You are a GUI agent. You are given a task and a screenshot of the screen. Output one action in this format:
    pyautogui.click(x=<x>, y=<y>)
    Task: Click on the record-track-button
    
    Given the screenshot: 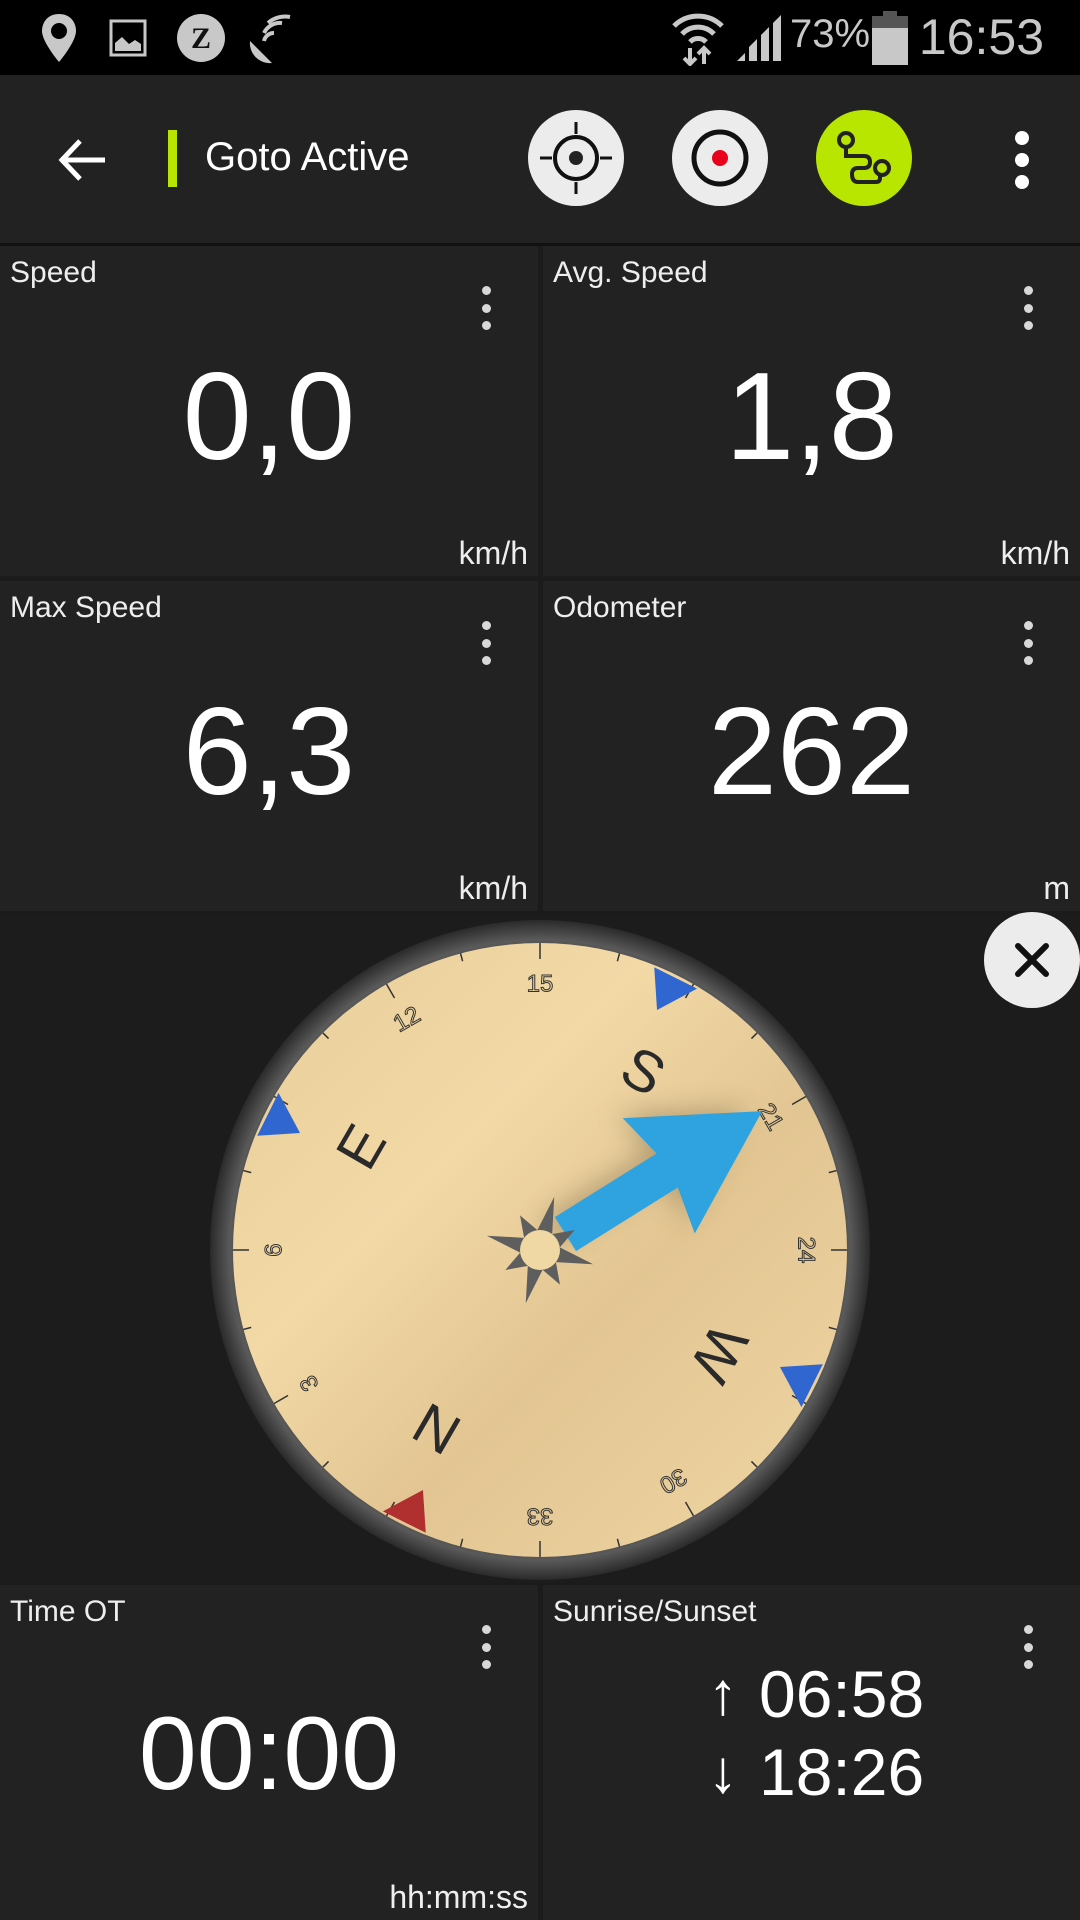 What is the action you would take?
    pyautogui.click(x=720, y=158)
    